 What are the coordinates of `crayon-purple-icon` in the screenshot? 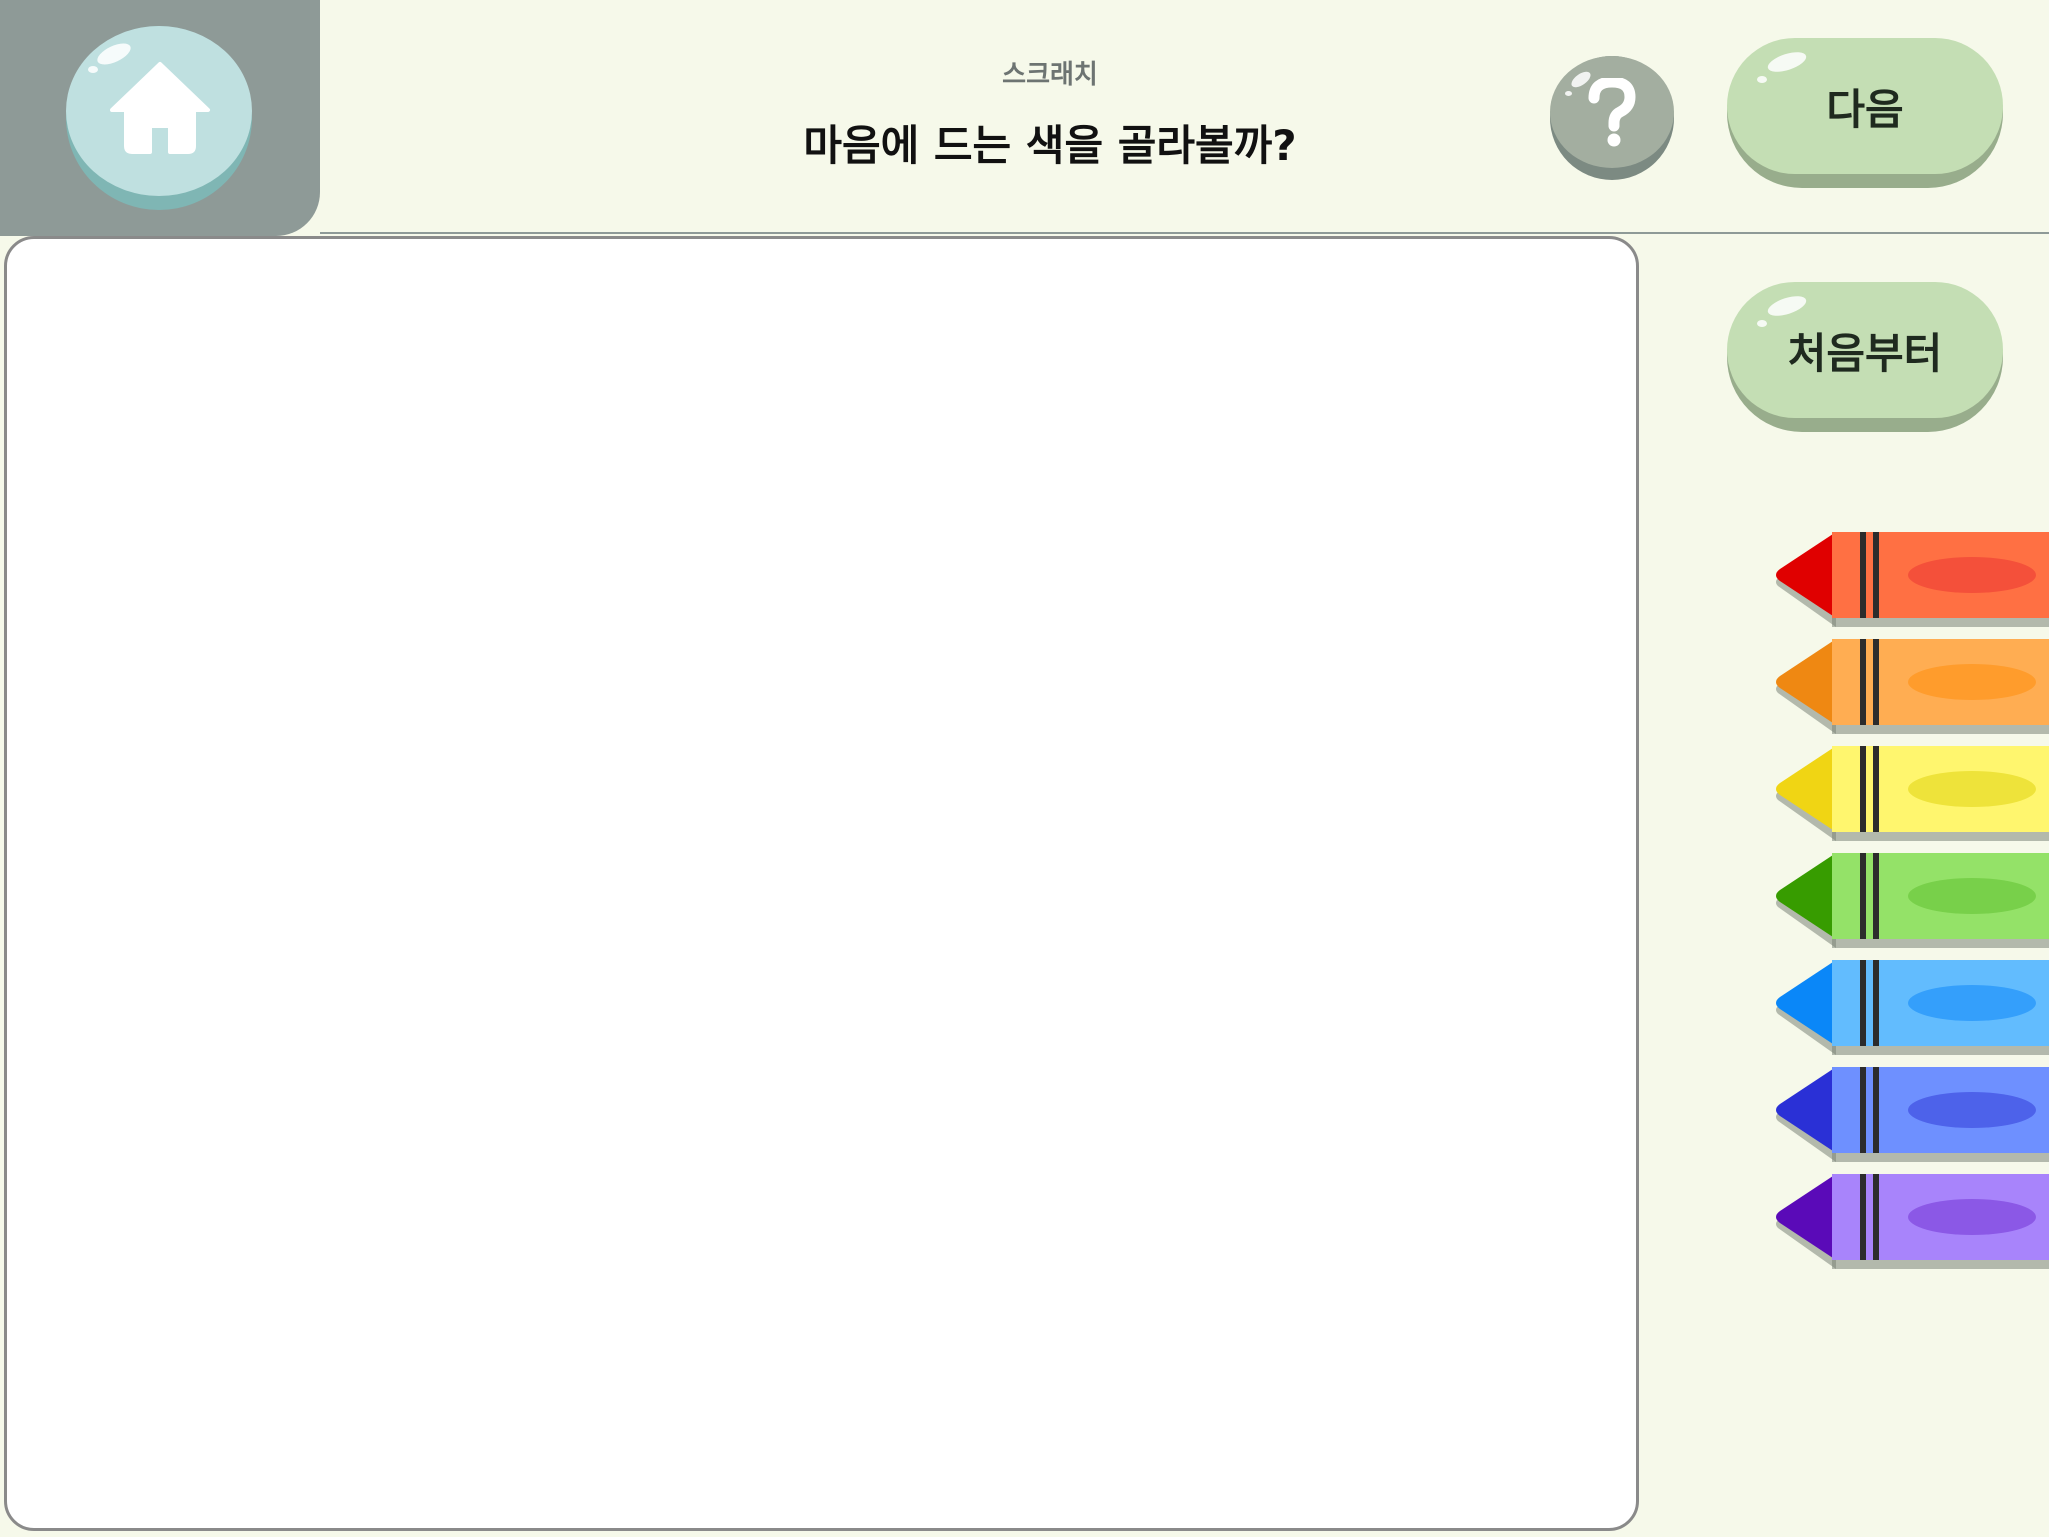 It's located at (1912, 1221).